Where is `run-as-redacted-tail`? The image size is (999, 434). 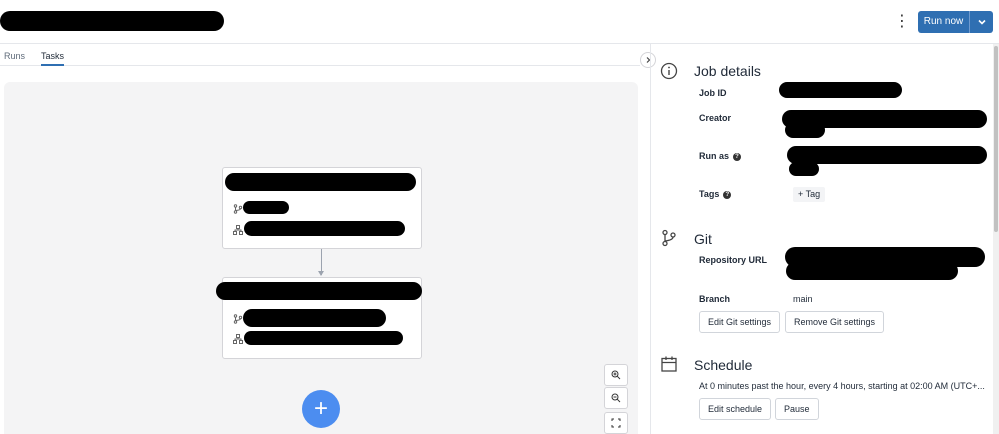
run-as-redacted-tail is located at coordinates (804, 169).